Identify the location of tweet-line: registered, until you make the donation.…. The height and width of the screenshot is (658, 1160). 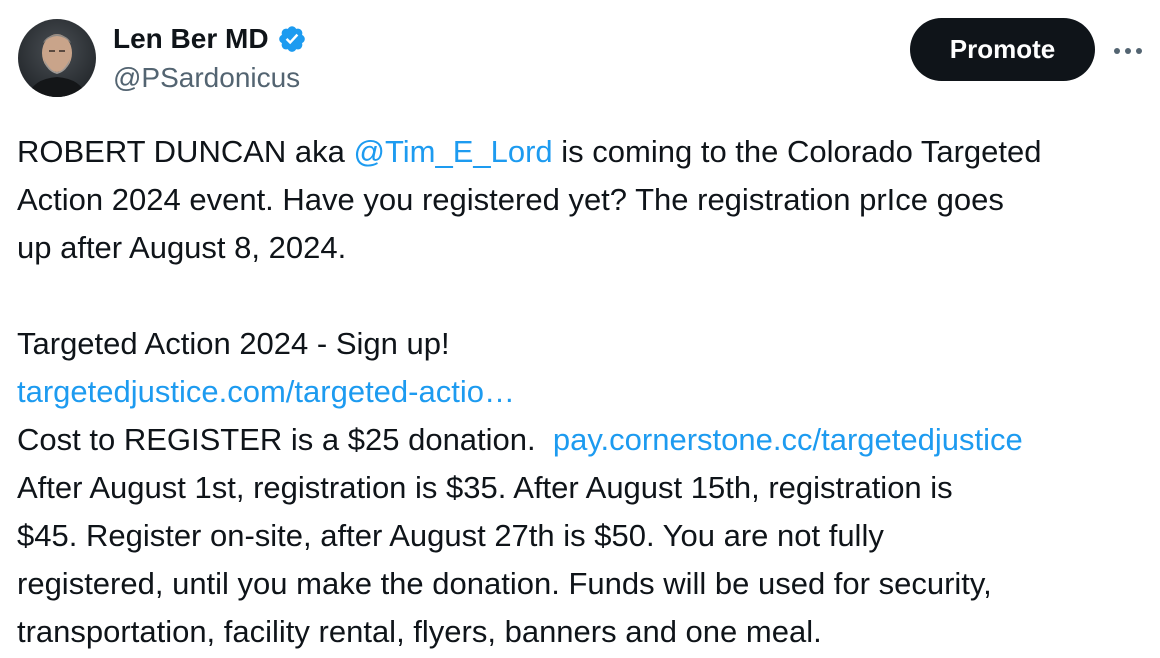
(504, 583).